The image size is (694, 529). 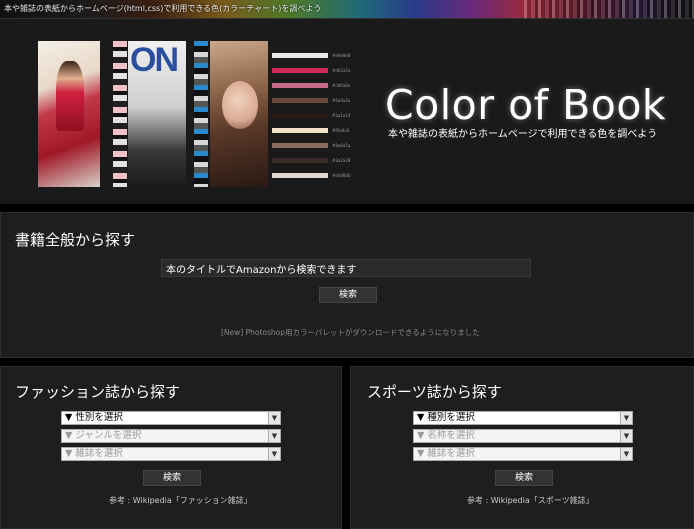 What do you see at coordinates (348, 295) in the screenshot?
I see `book-search-button: 検索` at bounding box center [348, 295].